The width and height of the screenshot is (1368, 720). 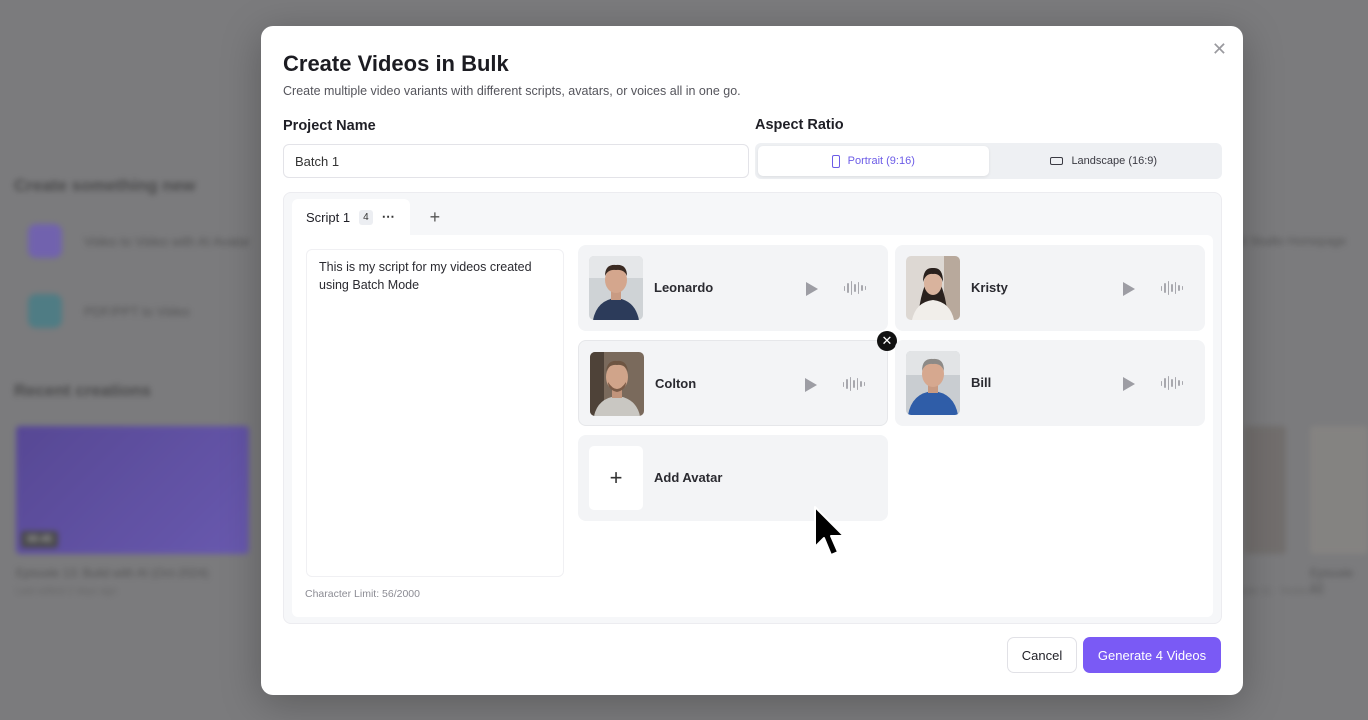 What do you see at coordinates (829, 531) in the screenshot?
I see `mouse-cursor-icon` at bounding box center [829, 531].